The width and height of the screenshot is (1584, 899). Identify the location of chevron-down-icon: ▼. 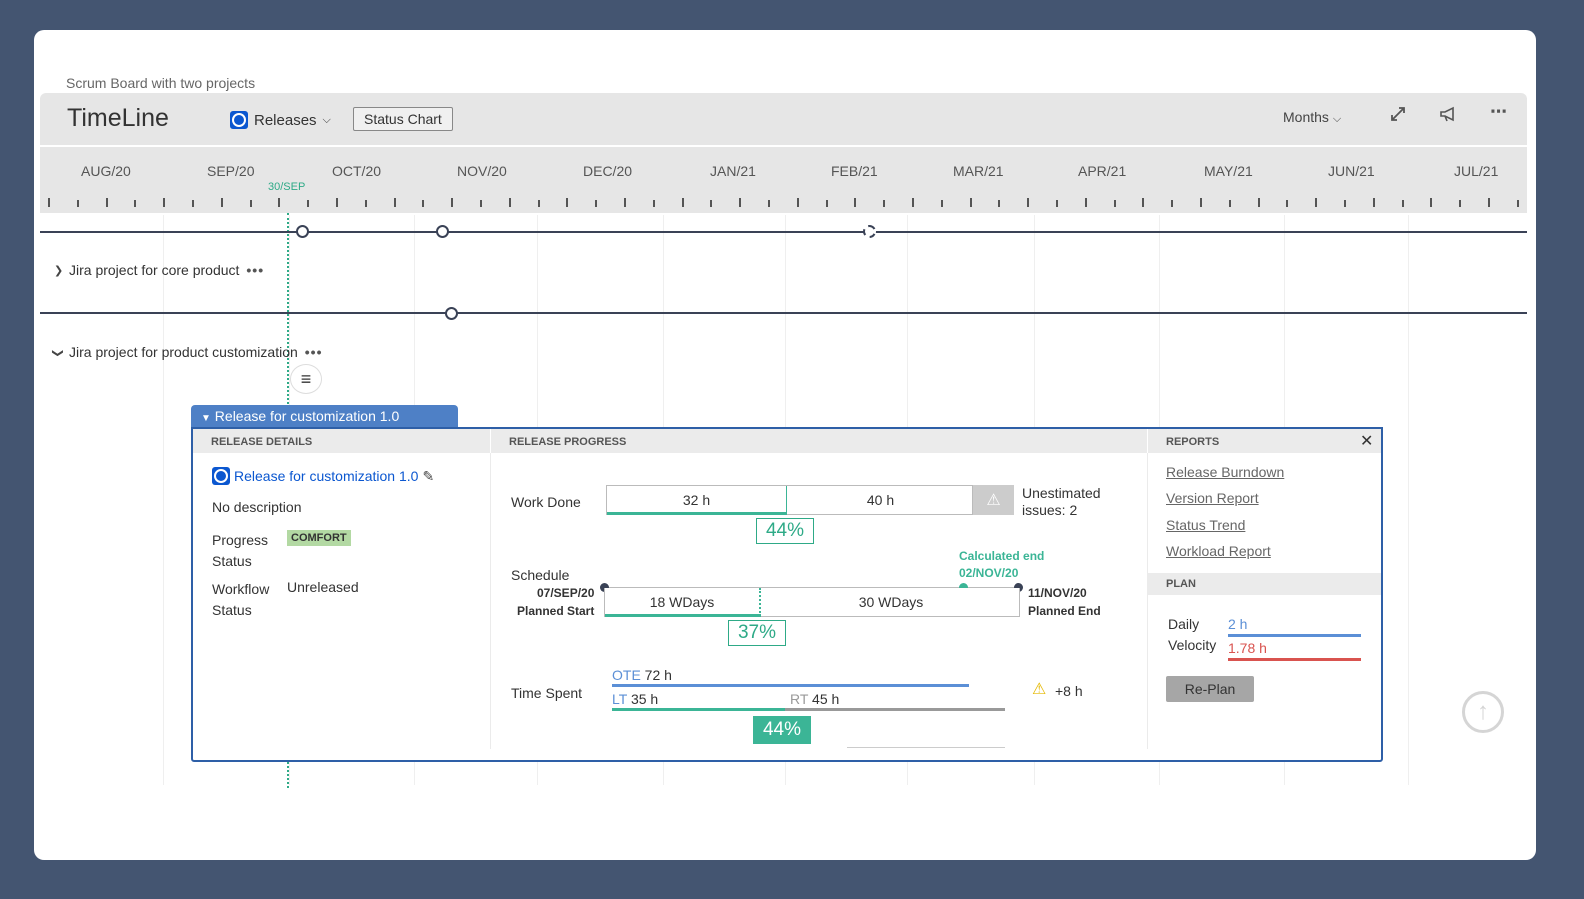
(206, 418).